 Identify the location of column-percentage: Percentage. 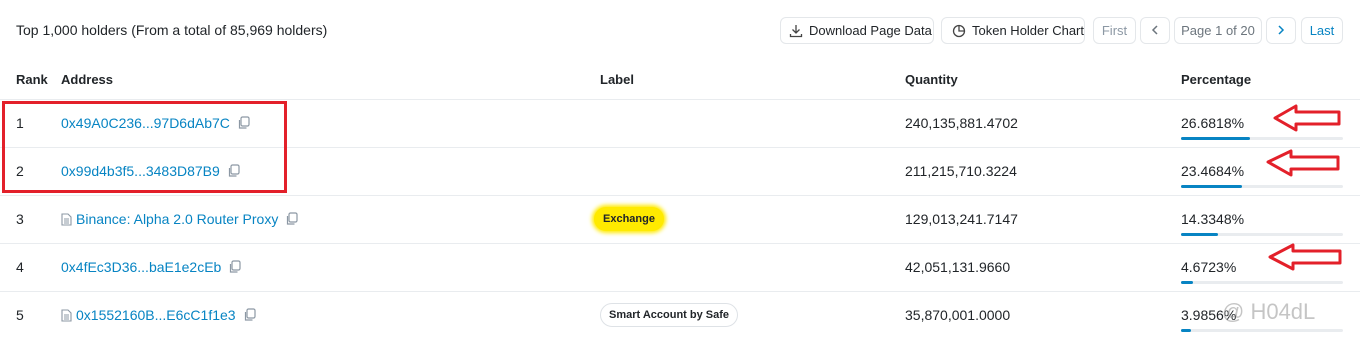
(1216, 79).